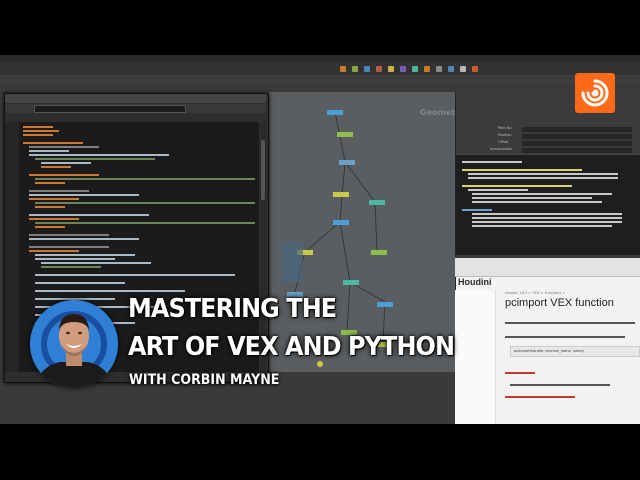 The image size is (640, 480). I want to click on node-icon, so click(340, 238).